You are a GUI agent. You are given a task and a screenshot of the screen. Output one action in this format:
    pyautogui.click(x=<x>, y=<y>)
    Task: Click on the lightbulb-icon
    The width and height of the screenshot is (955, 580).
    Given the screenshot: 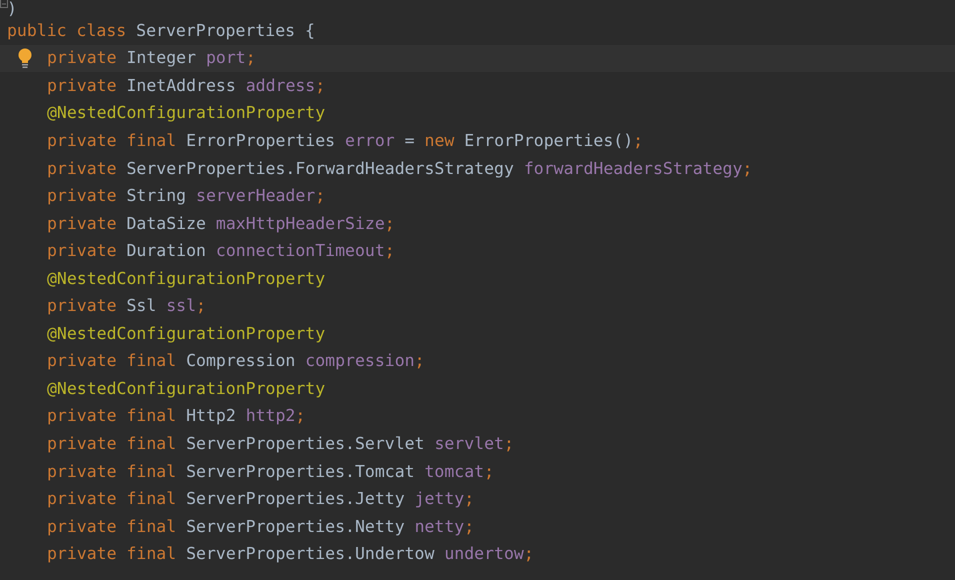 What is the action you would take?
    pyautogui.click(x=25, y=58)
    